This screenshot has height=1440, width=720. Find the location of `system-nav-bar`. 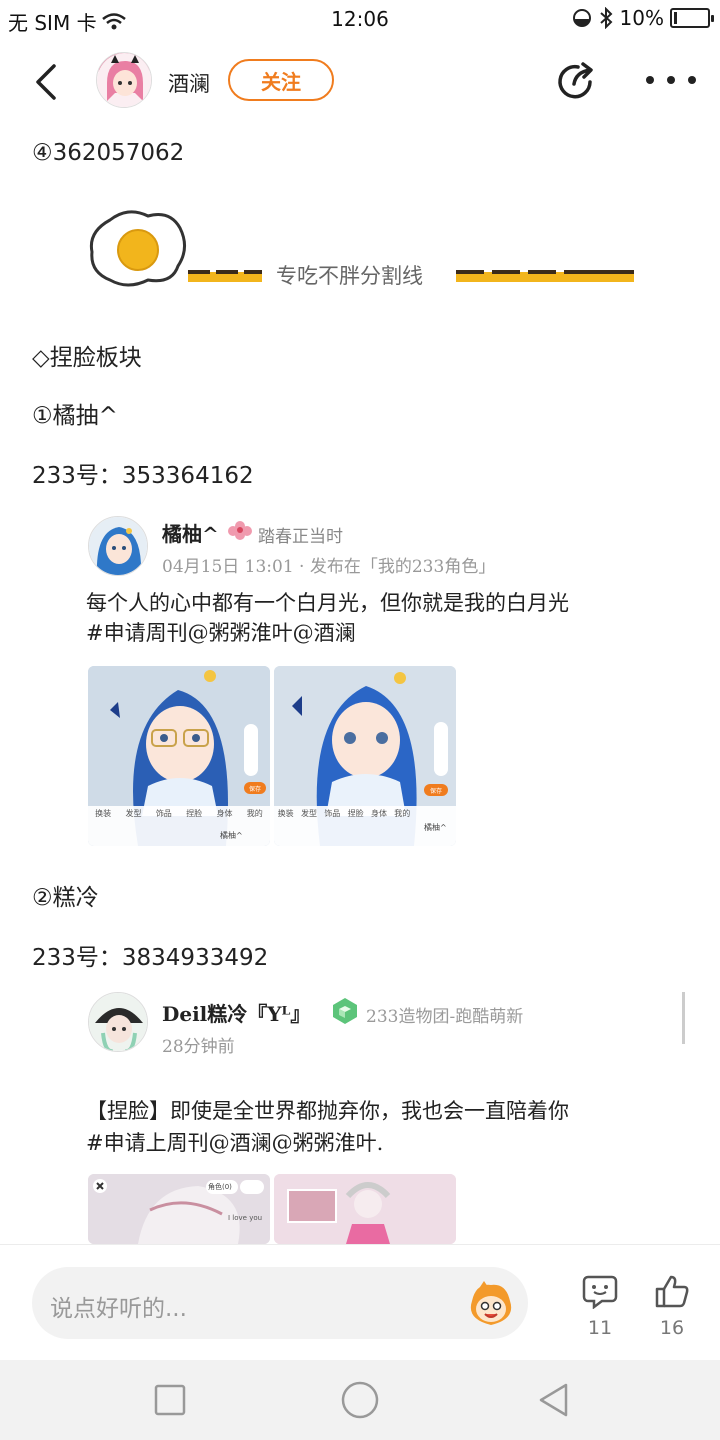

system-nav-bar is located at coordinates (360, 1400).